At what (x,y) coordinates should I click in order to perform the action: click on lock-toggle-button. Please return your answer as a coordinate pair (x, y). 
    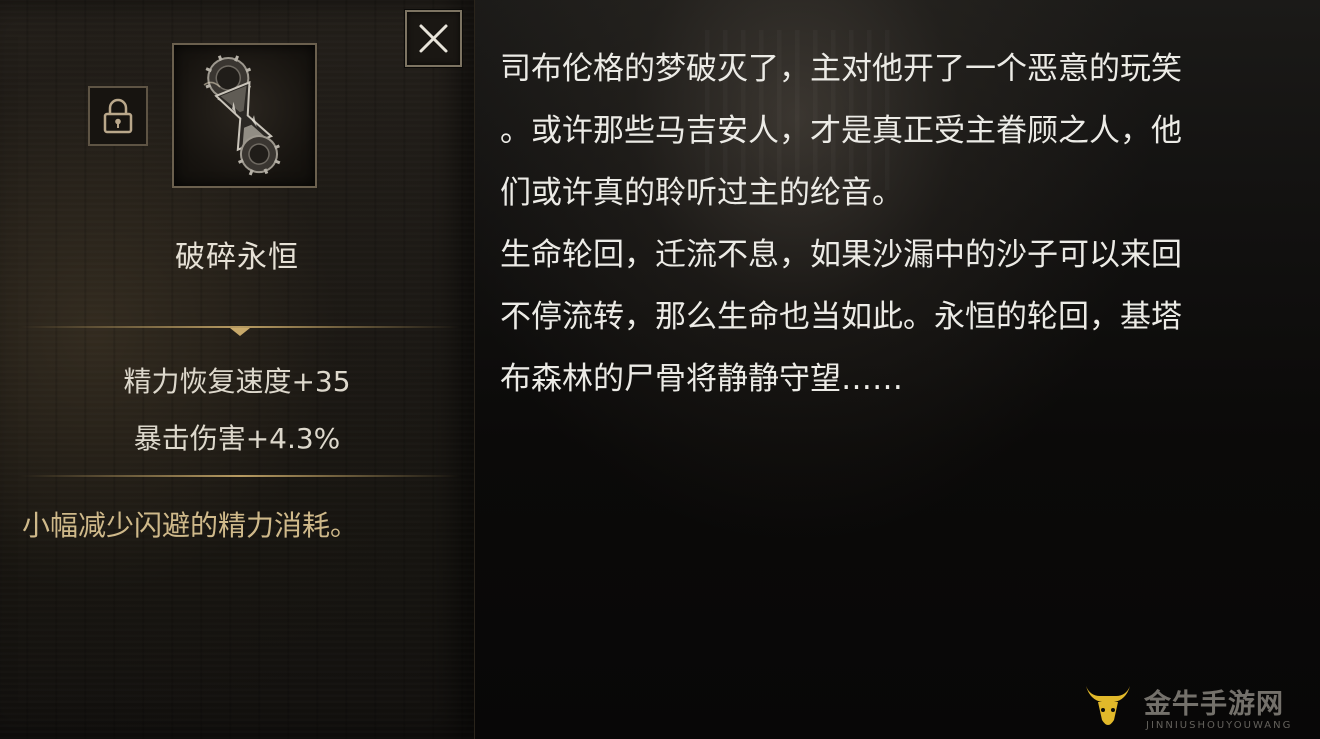
    Looking at the image, I should click on (118, 116).